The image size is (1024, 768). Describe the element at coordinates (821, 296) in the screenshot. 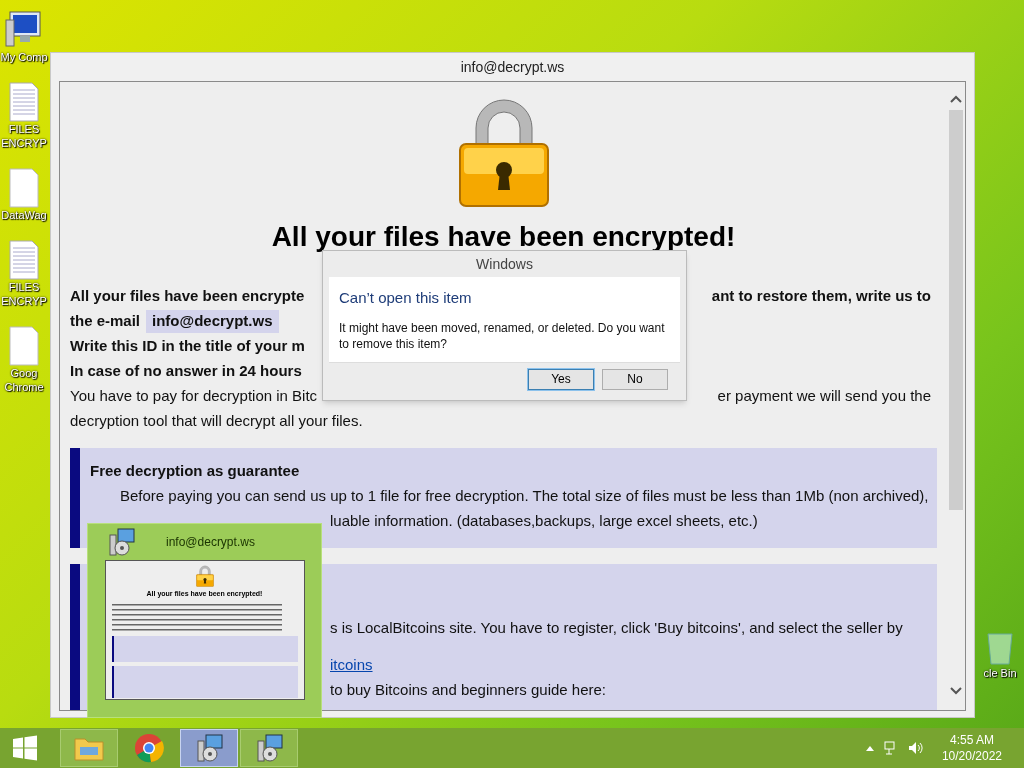

I see `note-text: ant to restore them, write us to` at that location.